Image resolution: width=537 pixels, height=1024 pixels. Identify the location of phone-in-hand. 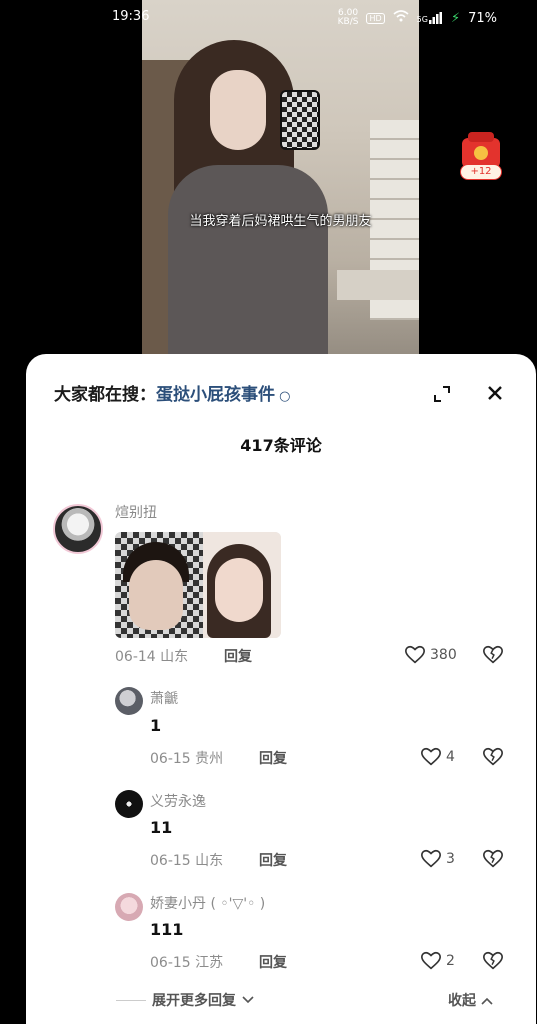
(300, 120).